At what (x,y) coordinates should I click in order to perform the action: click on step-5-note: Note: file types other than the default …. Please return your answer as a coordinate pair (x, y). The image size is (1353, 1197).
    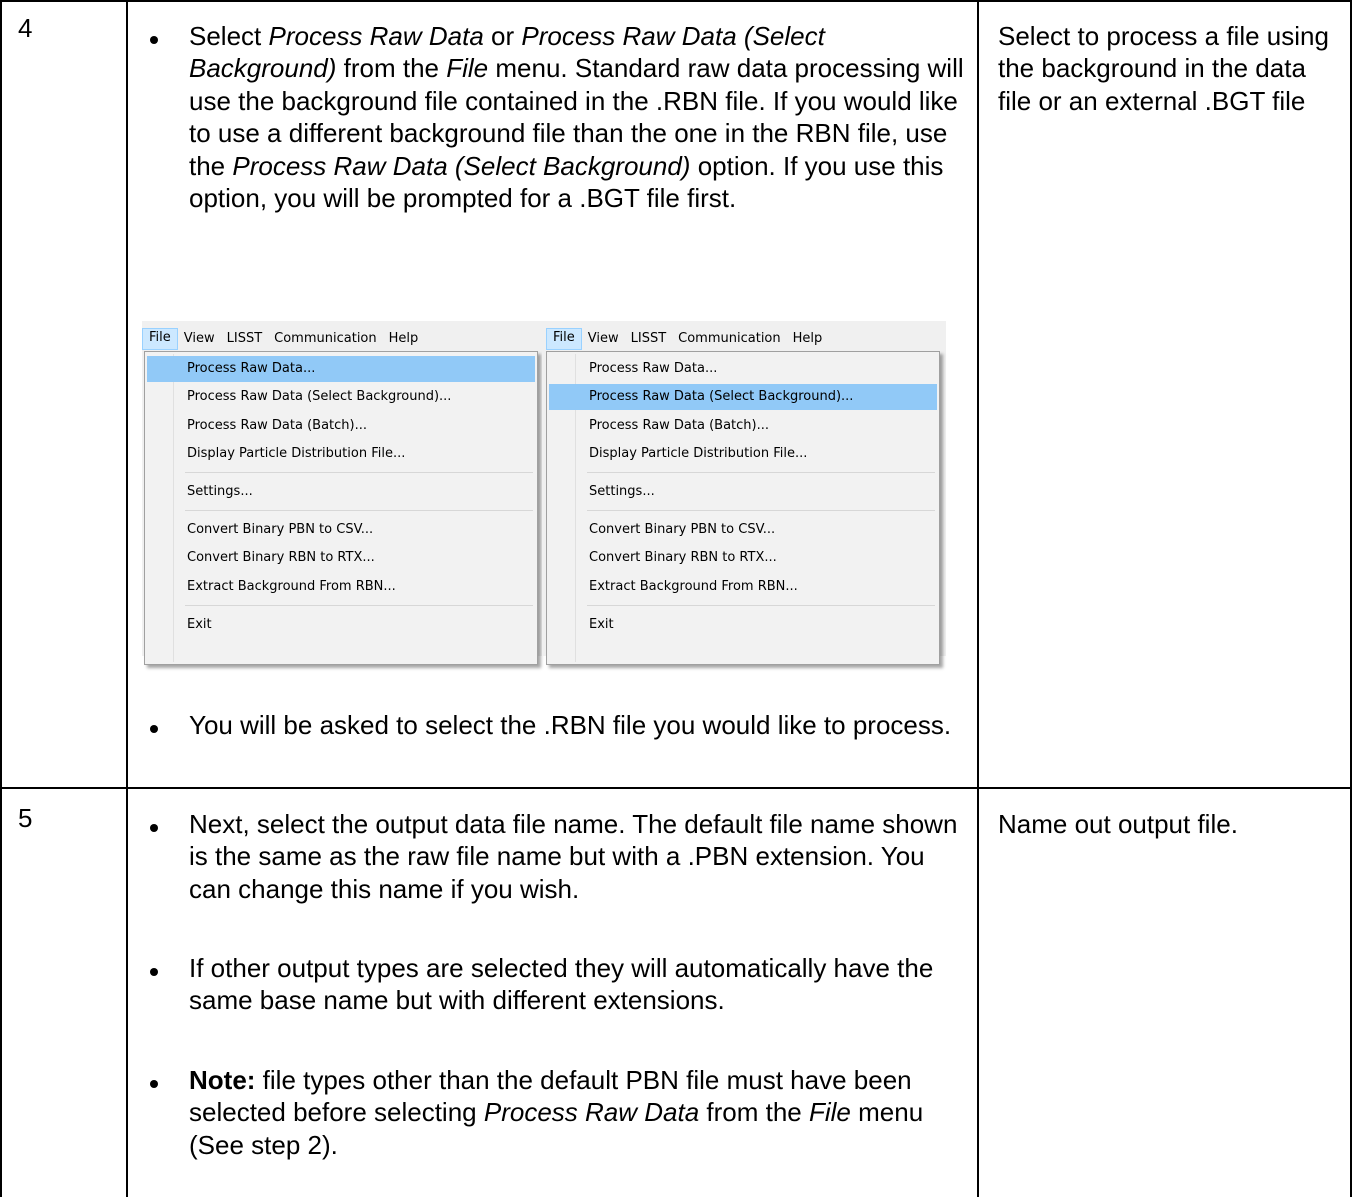
    Looking at the image, I should click on (556, 1112).